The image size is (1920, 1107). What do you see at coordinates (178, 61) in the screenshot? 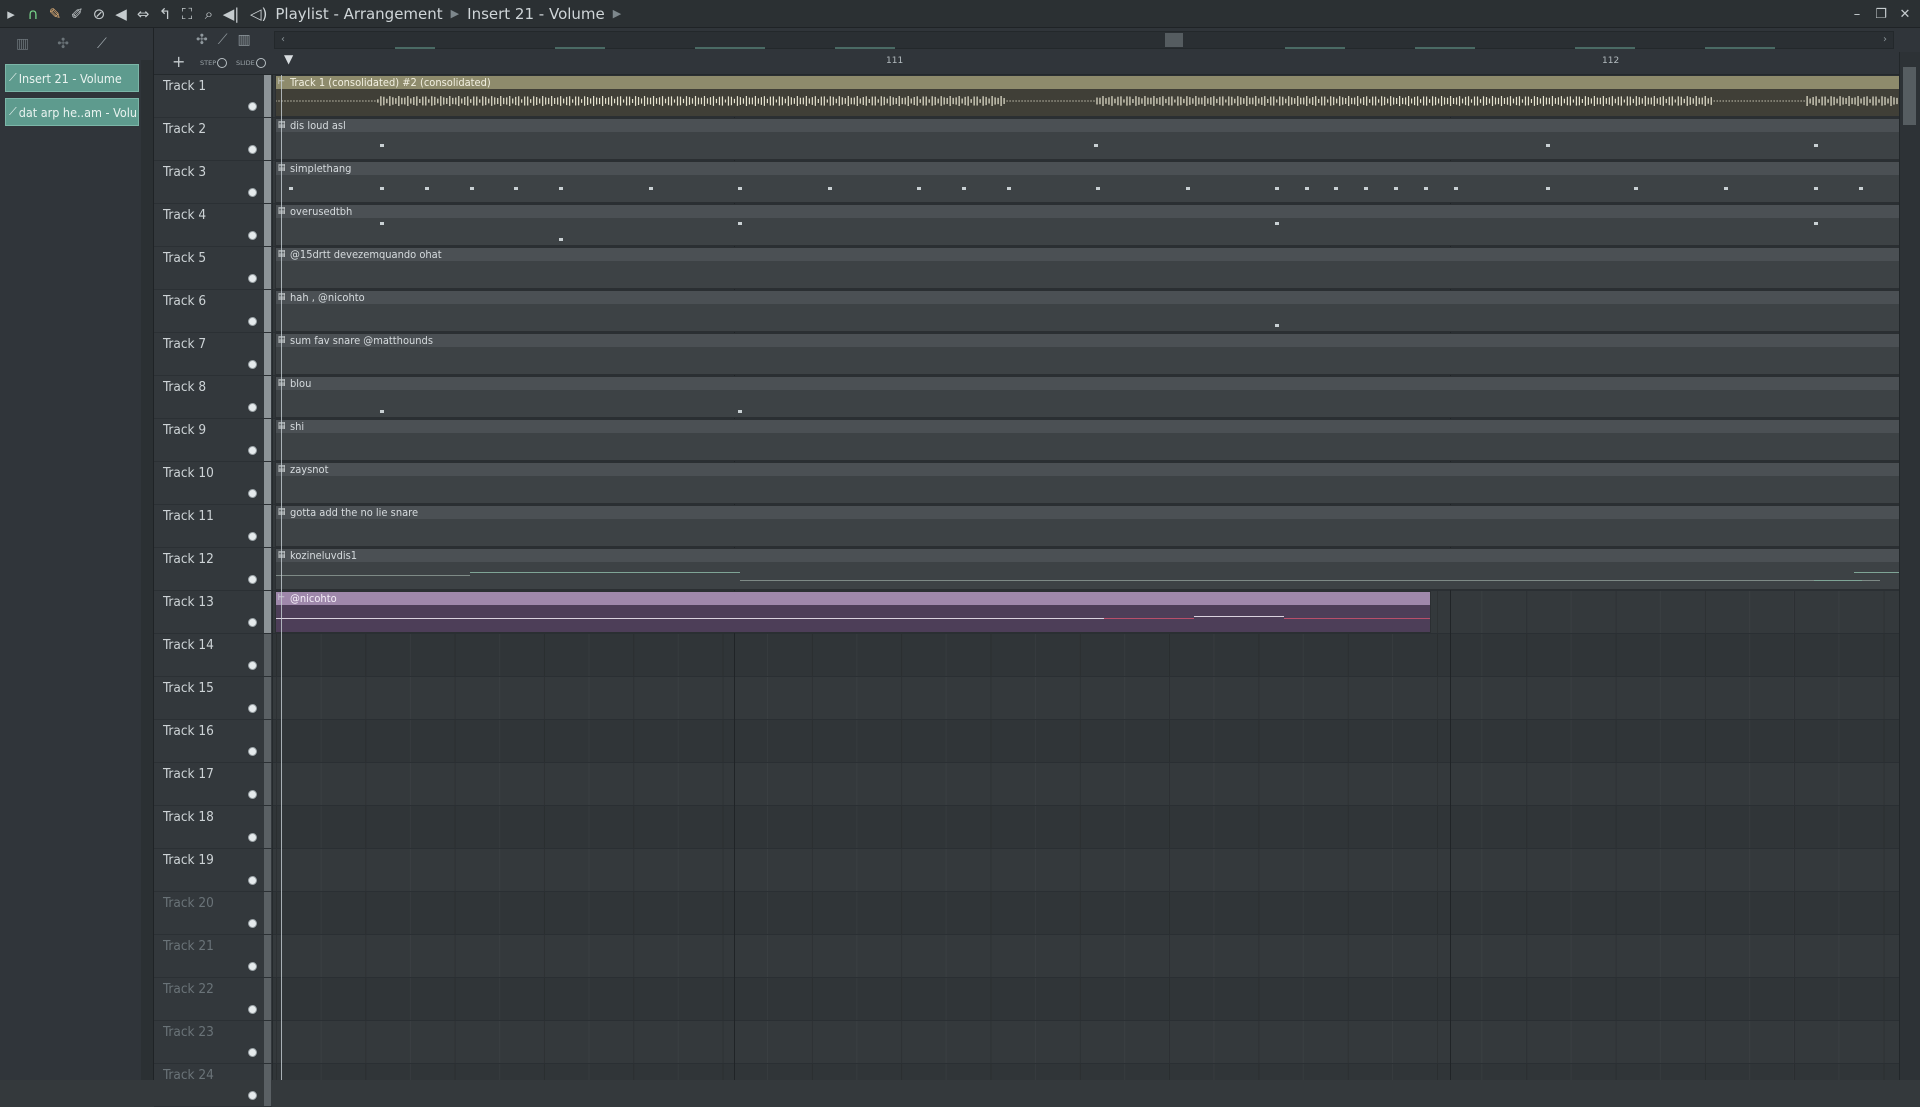
I see `add-track-button: +` at bounding box center [178, 61].